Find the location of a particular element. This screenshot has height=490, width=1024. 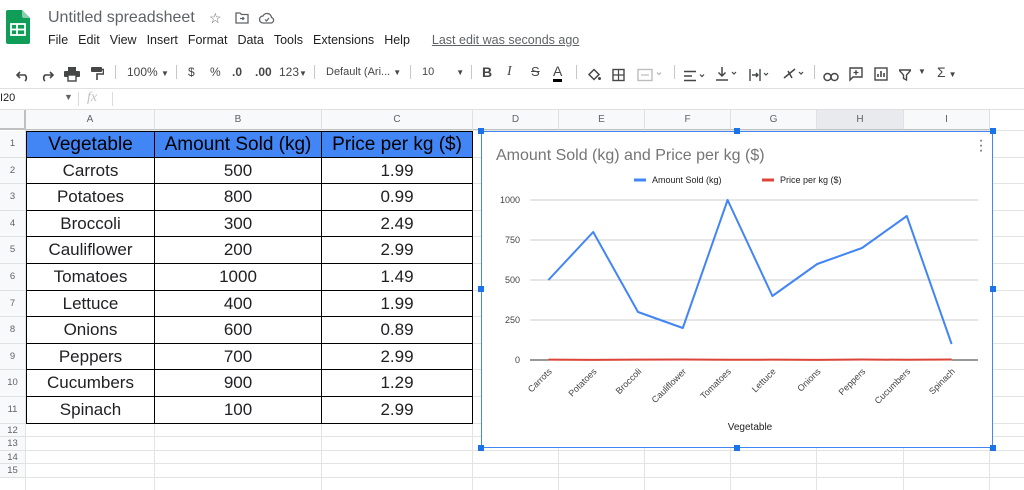

row-header-4: 4 is located at coordinates (13, 224).